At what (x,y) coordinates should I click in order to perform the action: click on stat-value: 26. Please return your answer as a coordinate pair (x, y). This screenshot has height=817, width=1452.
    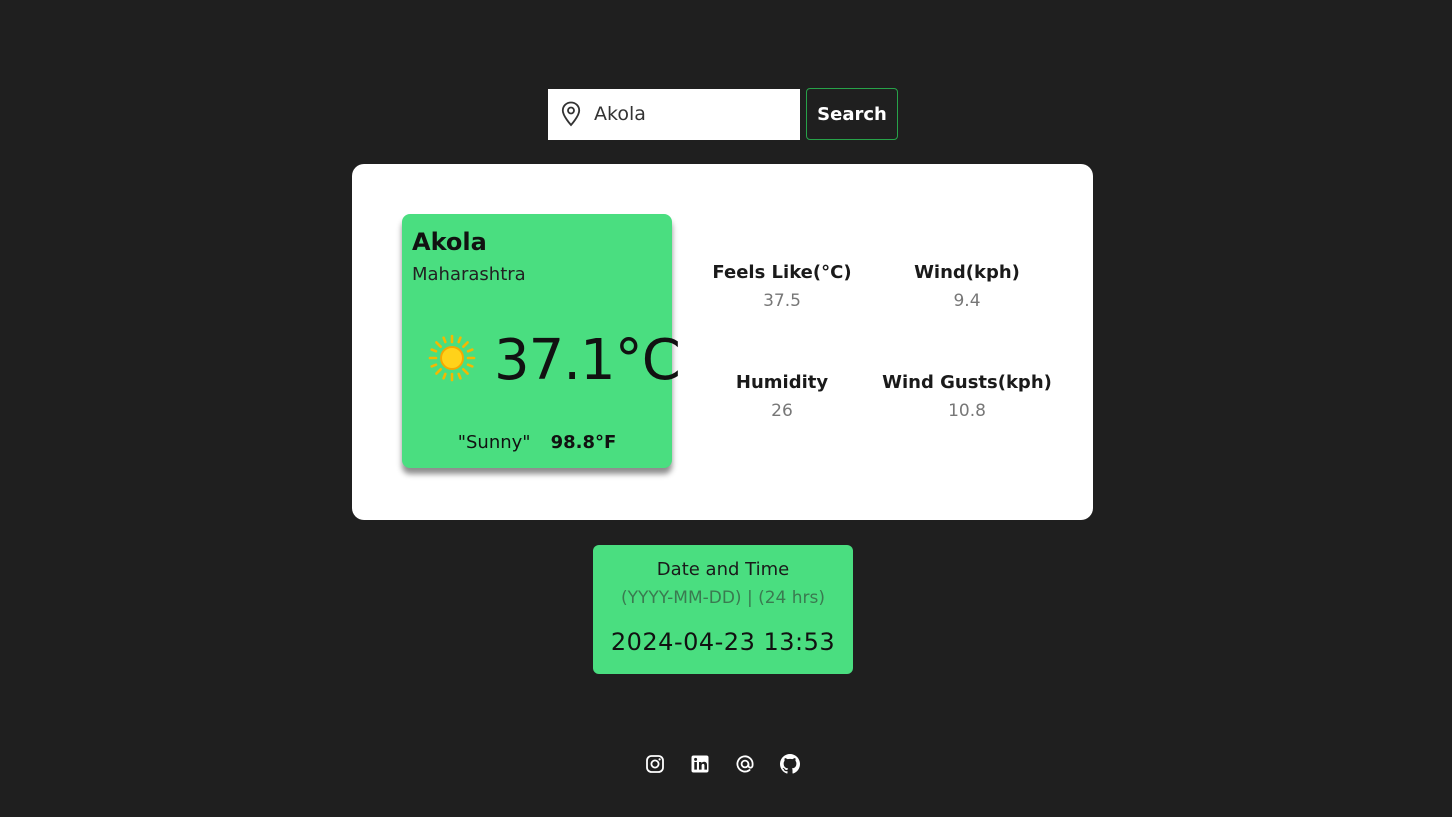
    Looking at the image, I should click on (782, 411).